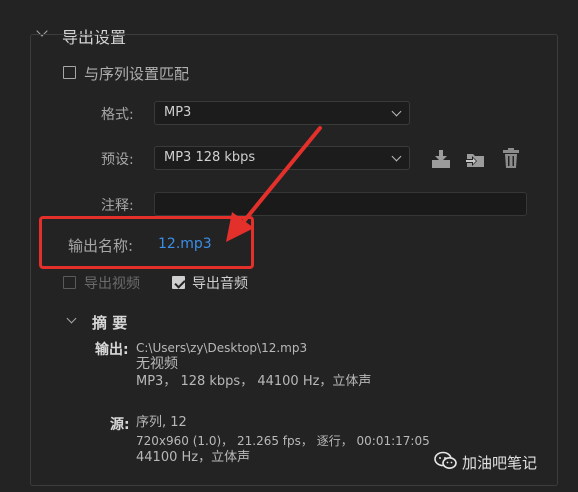 The width and height of the screenshot is (578, 492). What do you see at coordinates (445, 460) in the screenshot?
I see `wechat-logo-icon` at bounding box center [445, 460].